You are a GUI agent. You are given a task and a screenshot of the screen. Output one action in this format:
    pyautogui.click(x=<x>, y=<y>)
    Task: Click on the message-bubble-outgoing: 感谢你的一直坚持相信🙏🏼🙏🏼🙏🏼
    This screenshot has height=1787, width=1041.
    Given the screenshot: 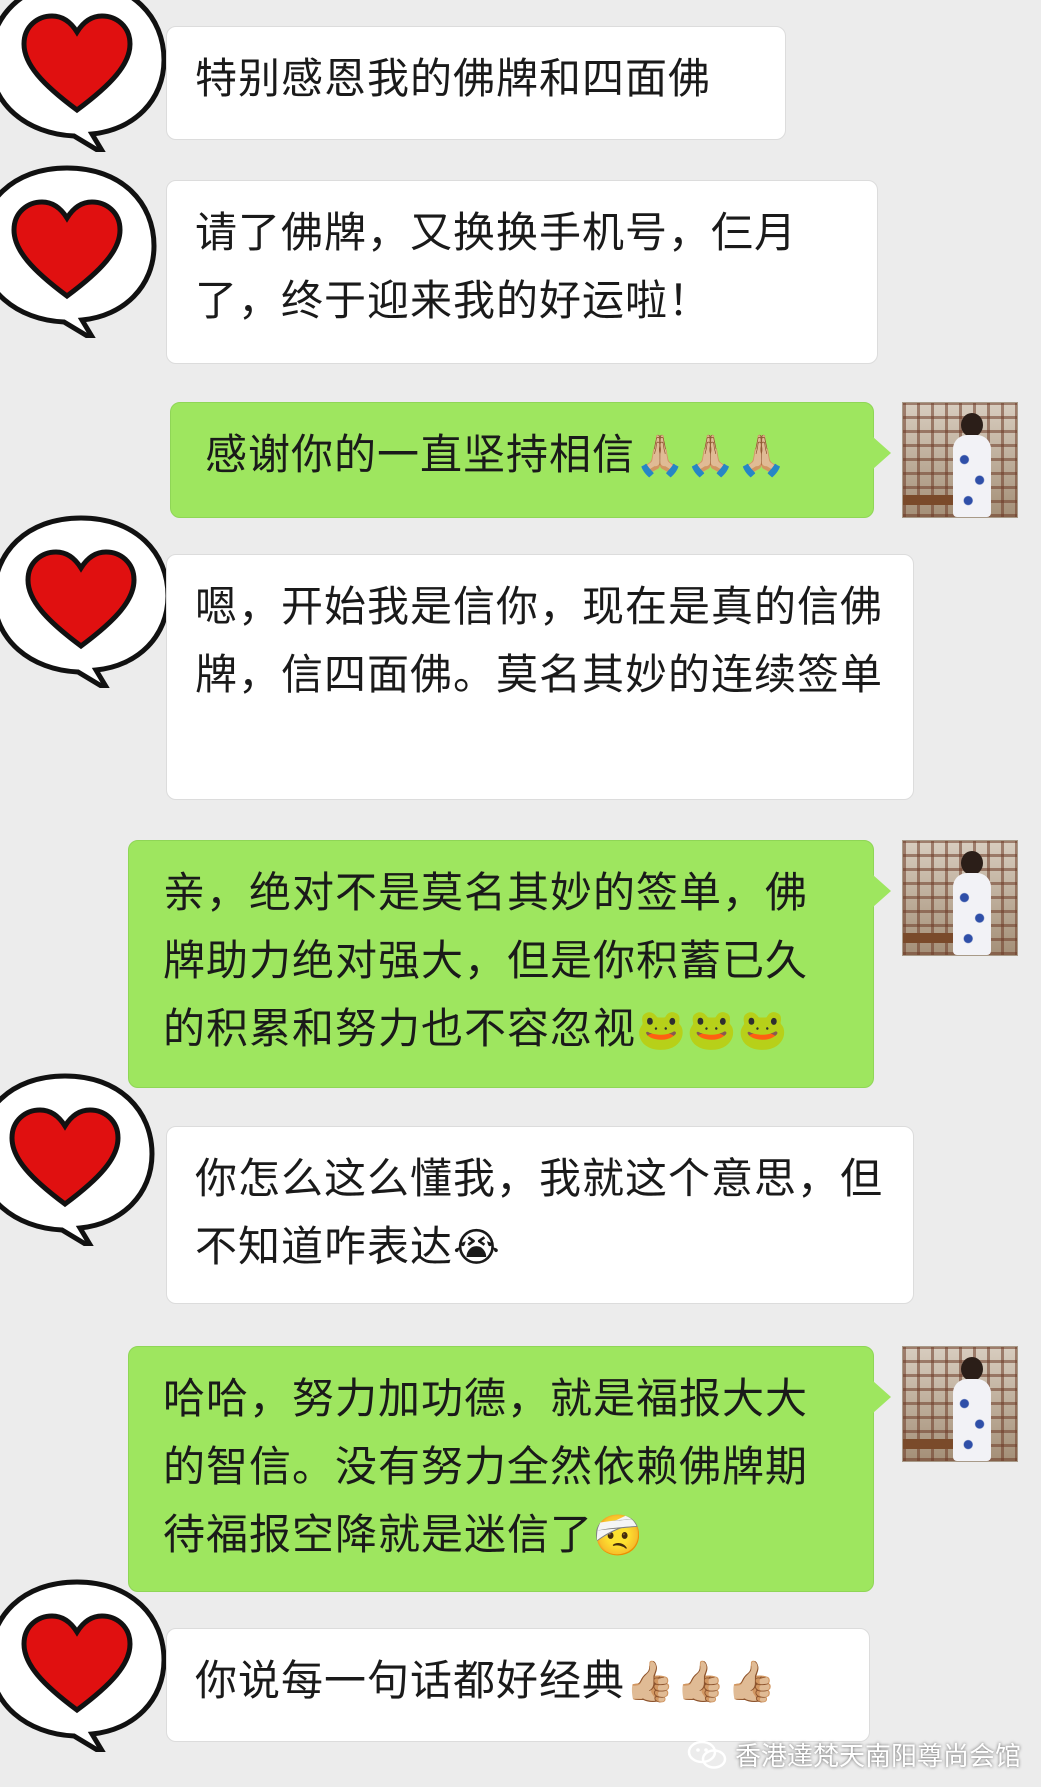 What is the action you would take?
    pyautogui.click(x=530, y=460)
    